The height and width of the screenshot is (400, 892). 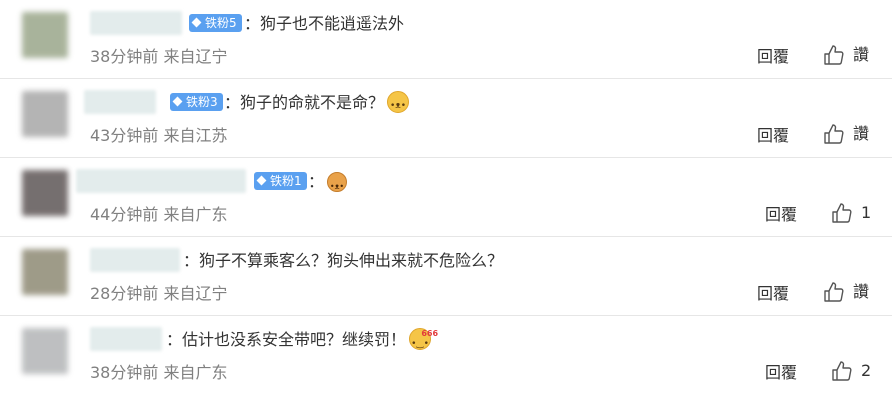 I want to click on badge-label: 铁粉3, so click(x=202, y=102).